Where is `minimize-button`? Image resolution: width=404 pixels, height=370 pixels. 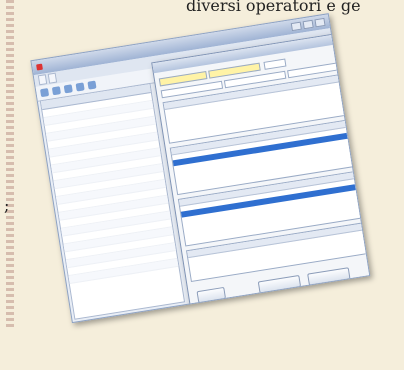 minimize-button is located at coordinates (296, 26).